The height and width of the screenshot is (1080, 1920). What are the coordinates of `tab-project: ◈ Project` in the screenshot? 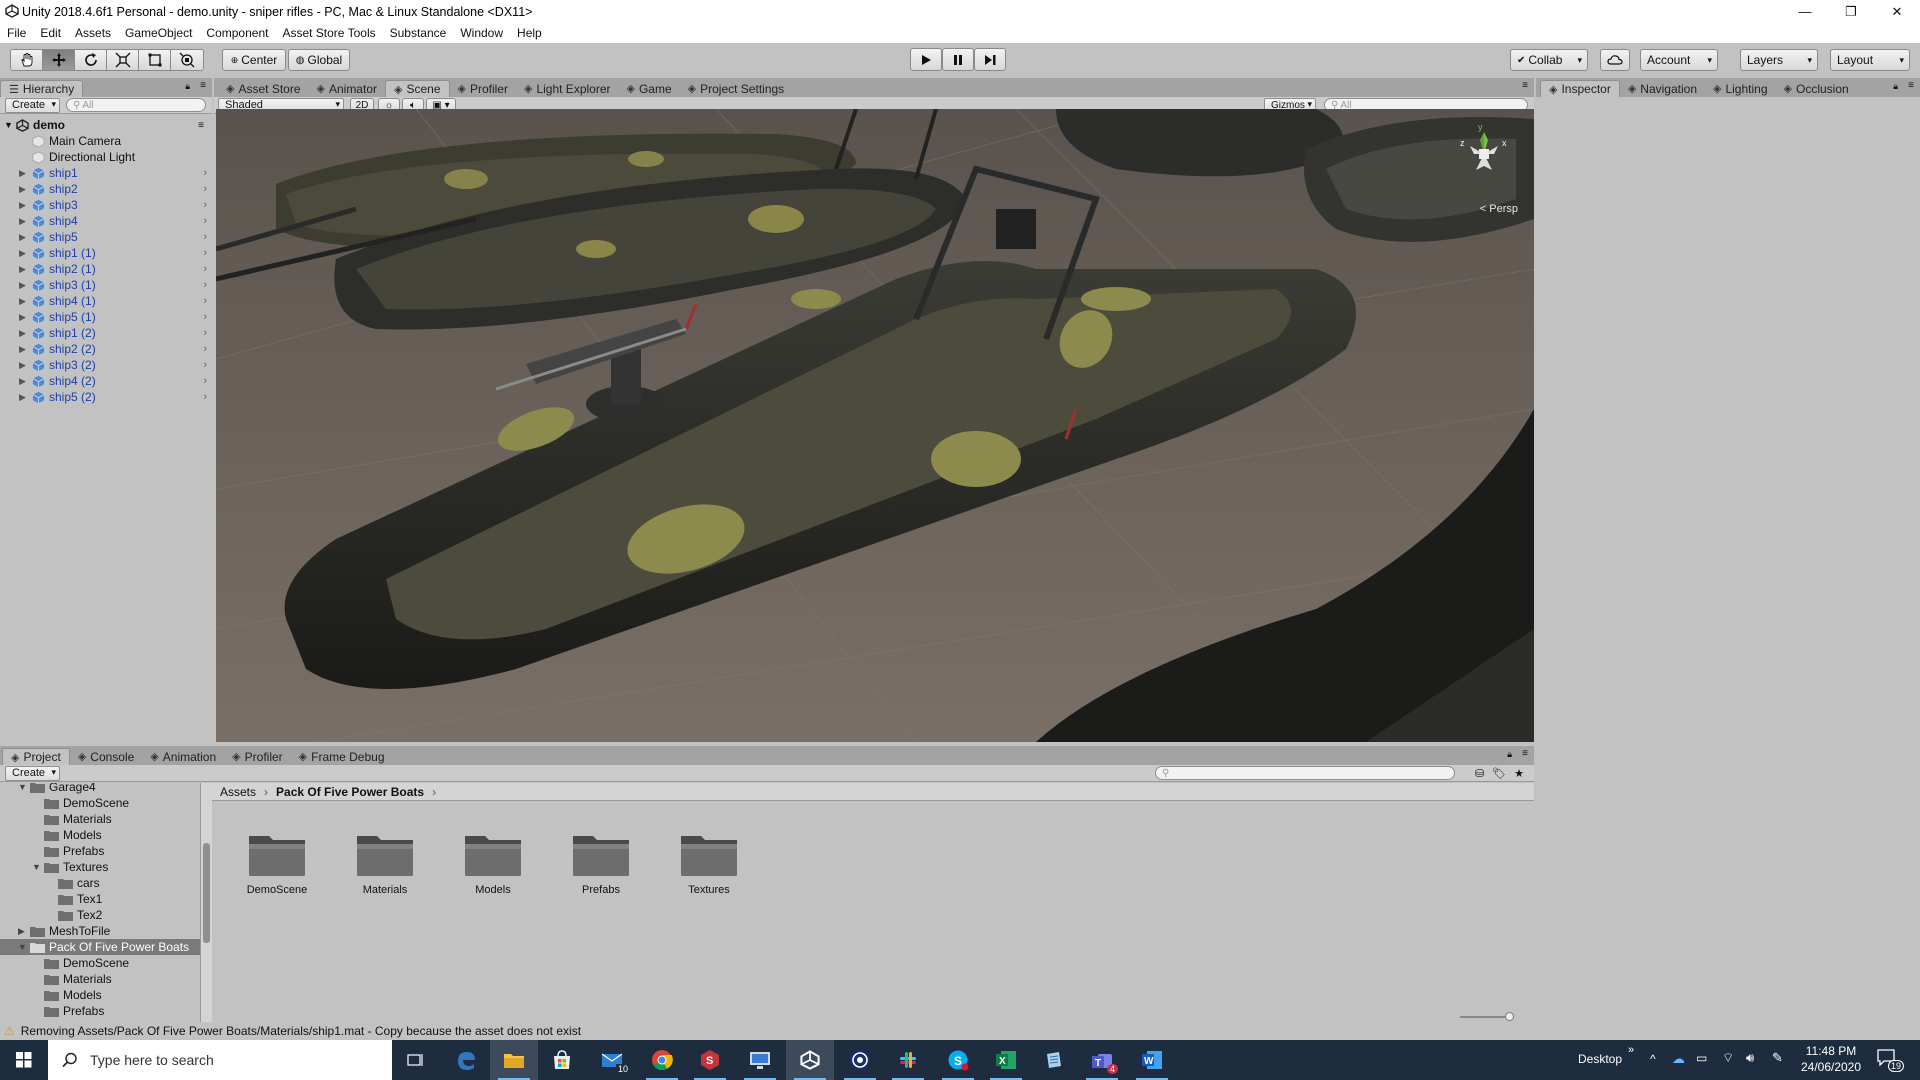 It's located at (36, 756).